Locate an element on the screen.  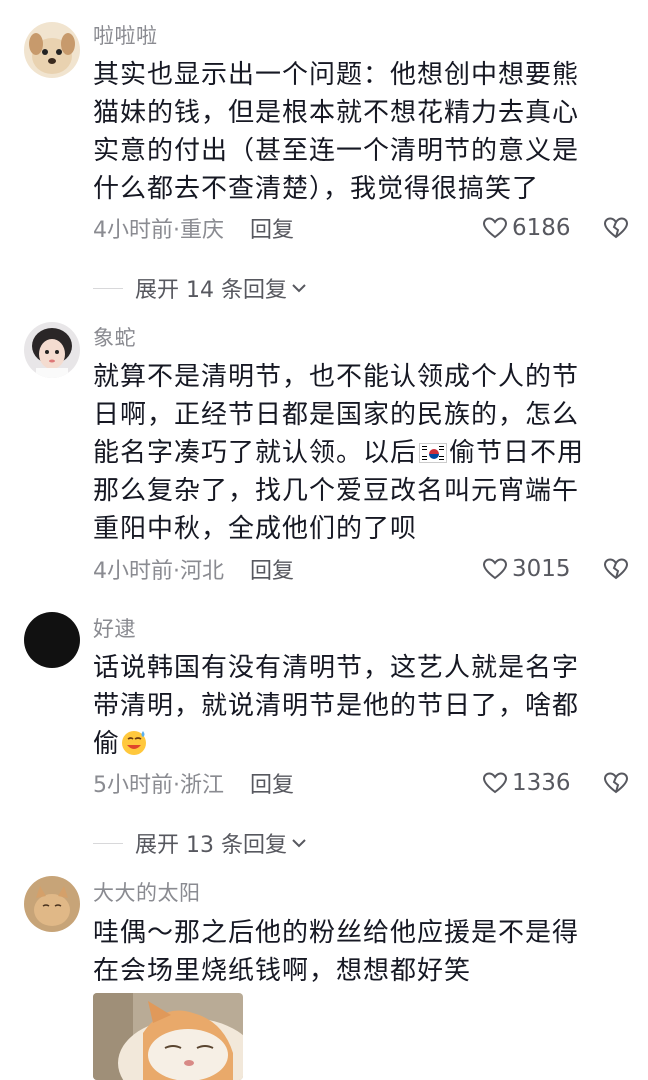
comment-image is located at coordinates (168, 1036).